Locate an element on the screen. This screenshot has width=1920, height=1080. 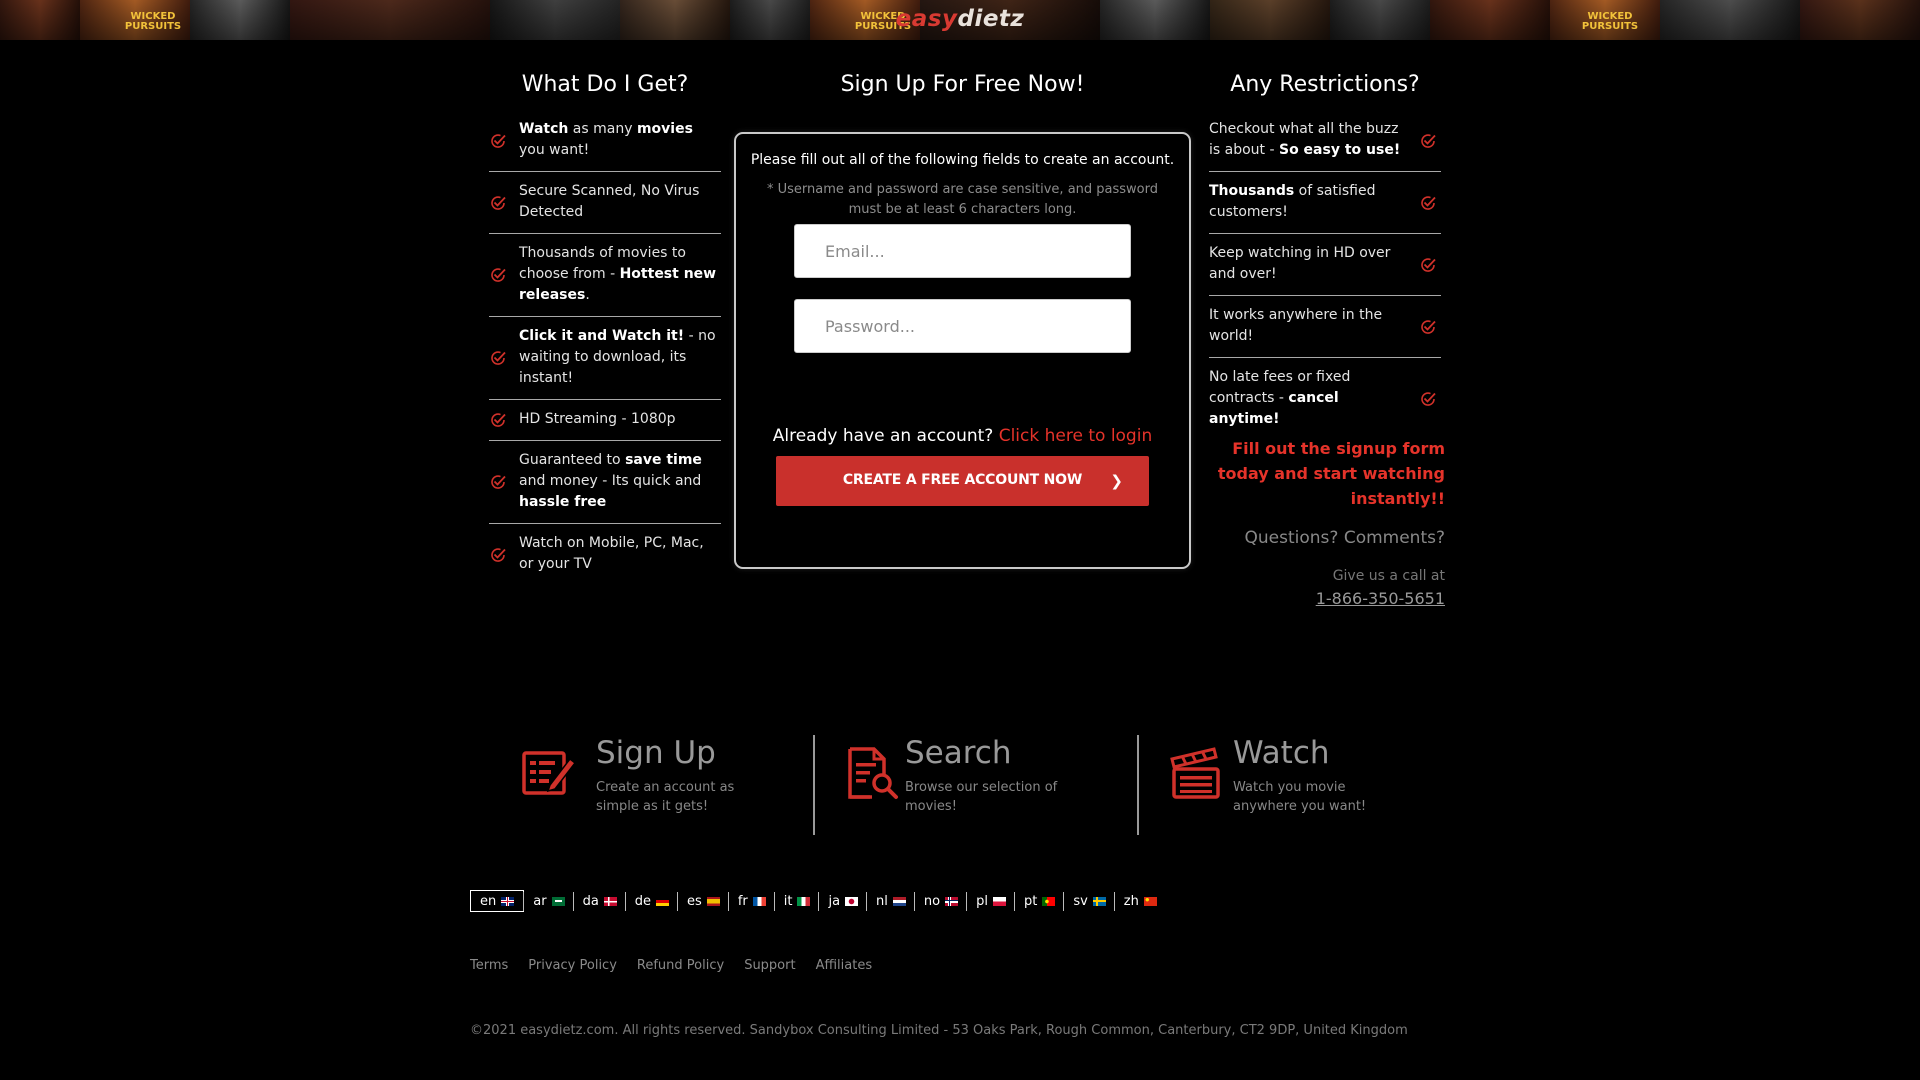
chevron-right-icon: ❯ is located at coordinates (1116, 481).